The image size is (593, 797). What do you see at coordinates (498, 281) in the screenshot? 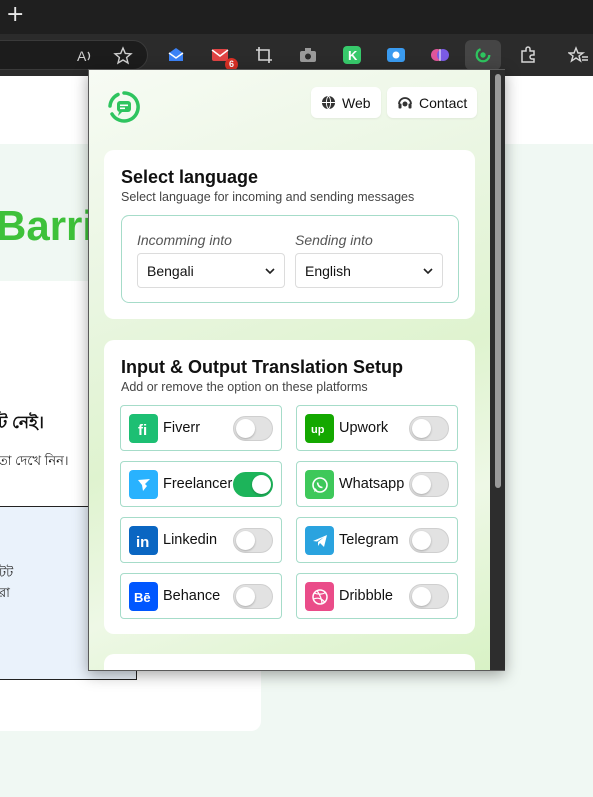
I see `scrollbar-thumb` at bounding box center [498, 281].